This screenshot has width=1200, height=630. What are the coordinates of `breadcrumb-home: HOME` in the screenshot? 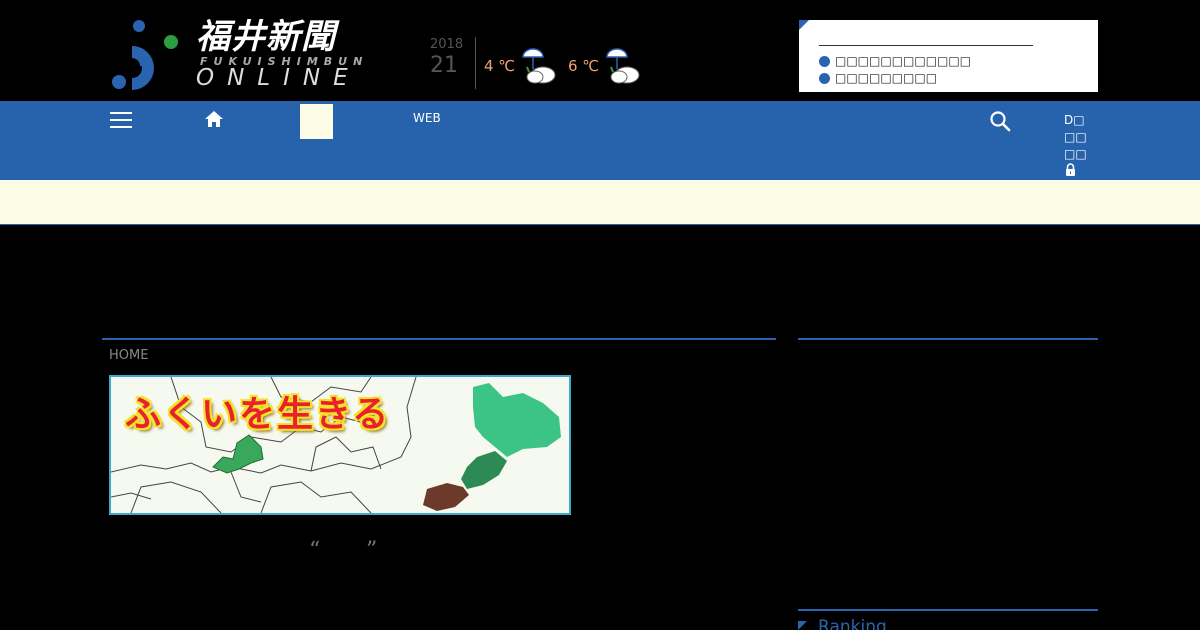 It's located at (128, 355).